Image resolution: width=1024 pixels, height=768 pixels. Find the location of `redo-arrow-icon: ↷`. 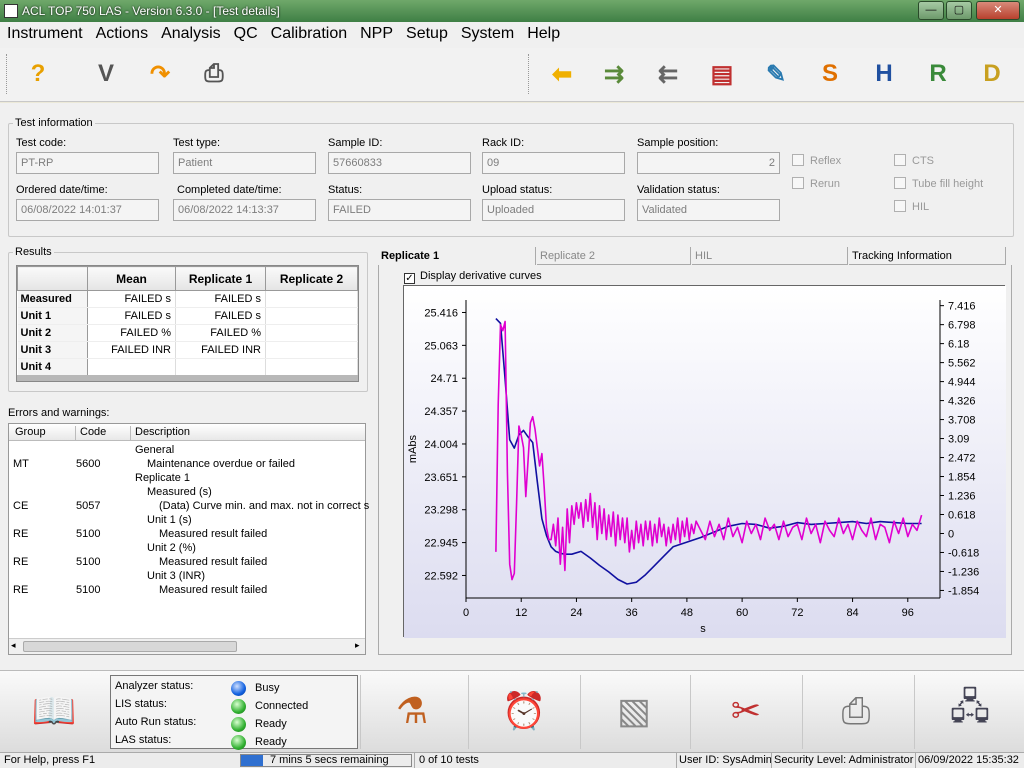

redo-arrow-icon: ↷ is located at coordinates (160, 74).